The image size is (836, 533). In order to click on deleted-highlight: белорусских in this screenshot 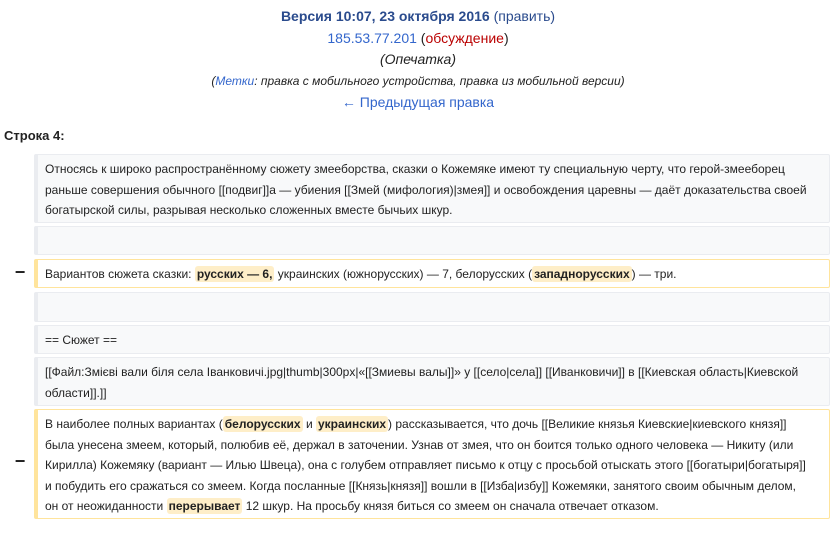, I will do `click(262, 424)`.